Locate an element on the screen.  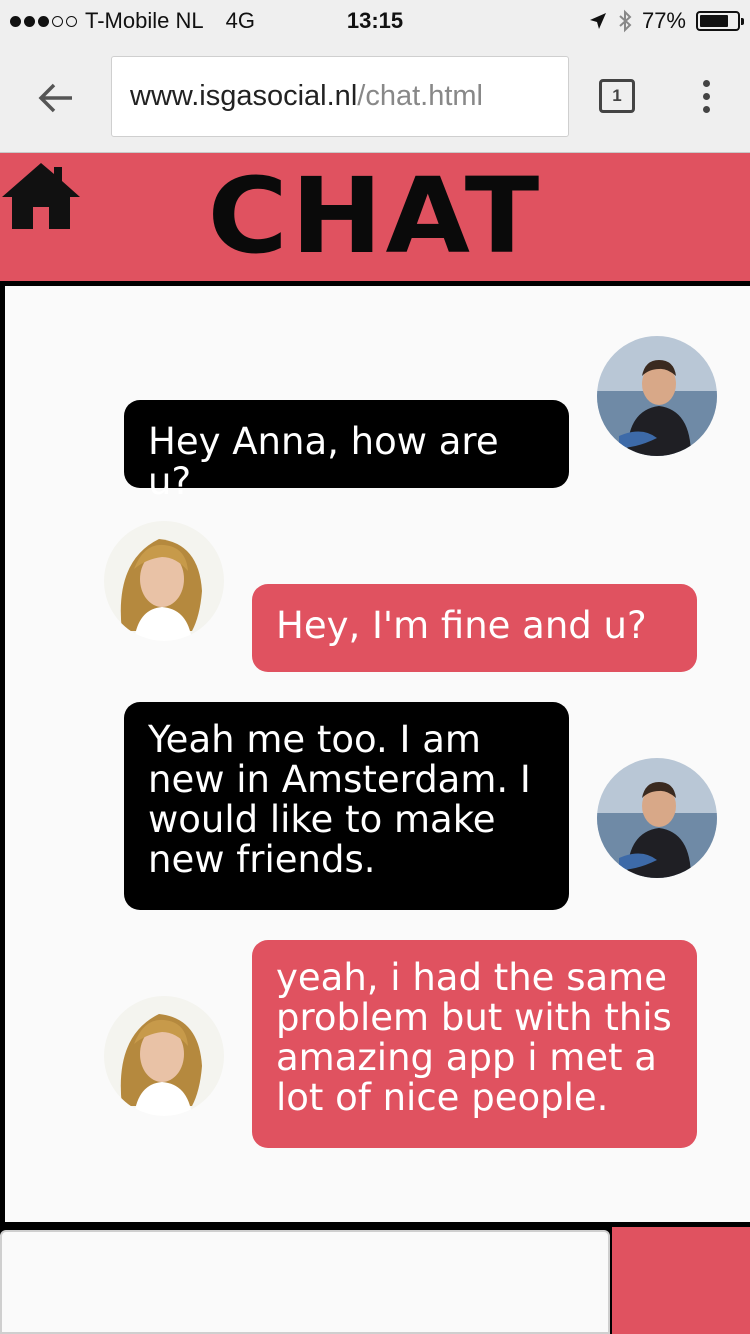
chat-header: CHAT is located at coordinates (375, 216).